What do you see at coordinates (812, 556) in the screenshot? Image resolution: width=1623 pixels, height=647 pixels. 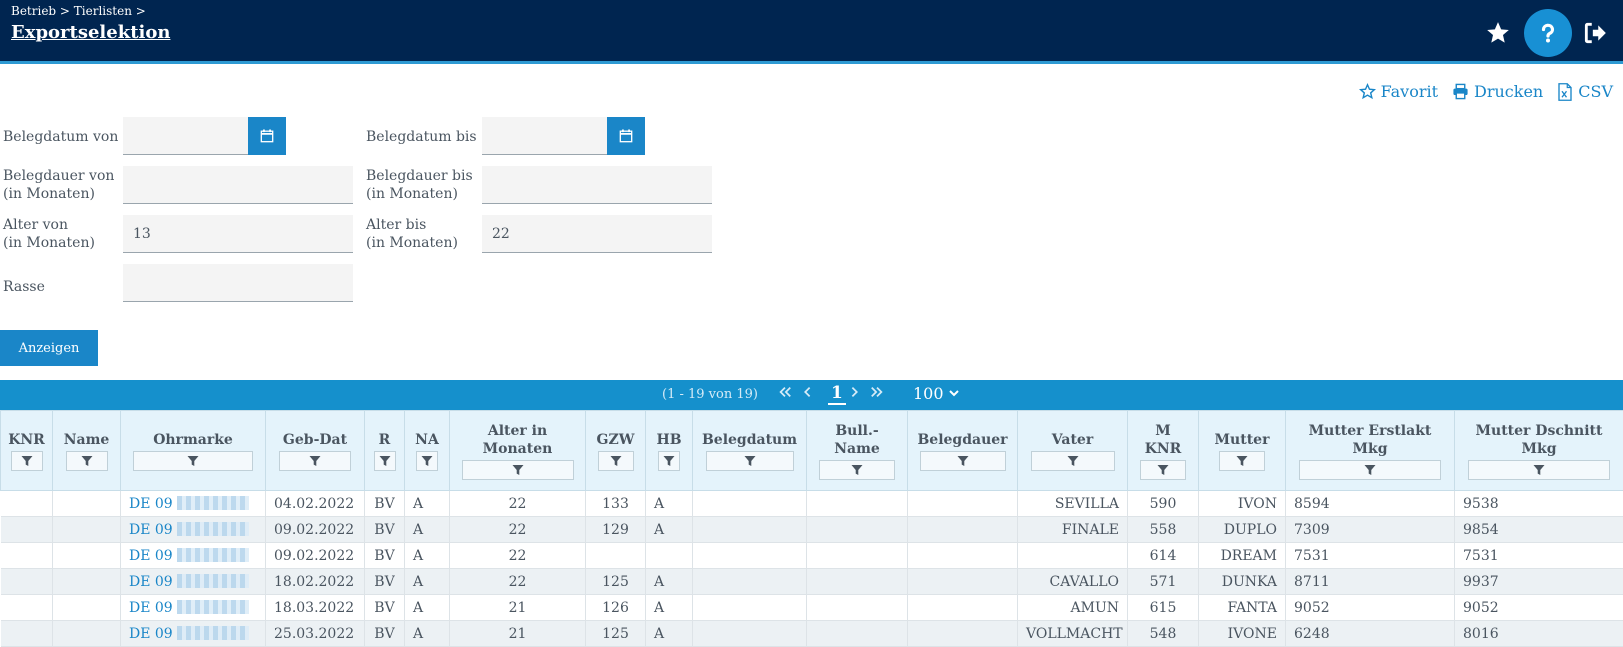 I see `table-row: DE 0909.02.2022BVA22614DREAM75317531` at bounding box center [812, 556].